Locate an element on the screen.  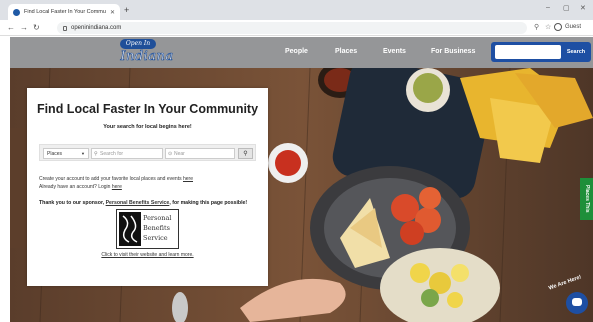
header-search-input is located at coordinates (528, 52).